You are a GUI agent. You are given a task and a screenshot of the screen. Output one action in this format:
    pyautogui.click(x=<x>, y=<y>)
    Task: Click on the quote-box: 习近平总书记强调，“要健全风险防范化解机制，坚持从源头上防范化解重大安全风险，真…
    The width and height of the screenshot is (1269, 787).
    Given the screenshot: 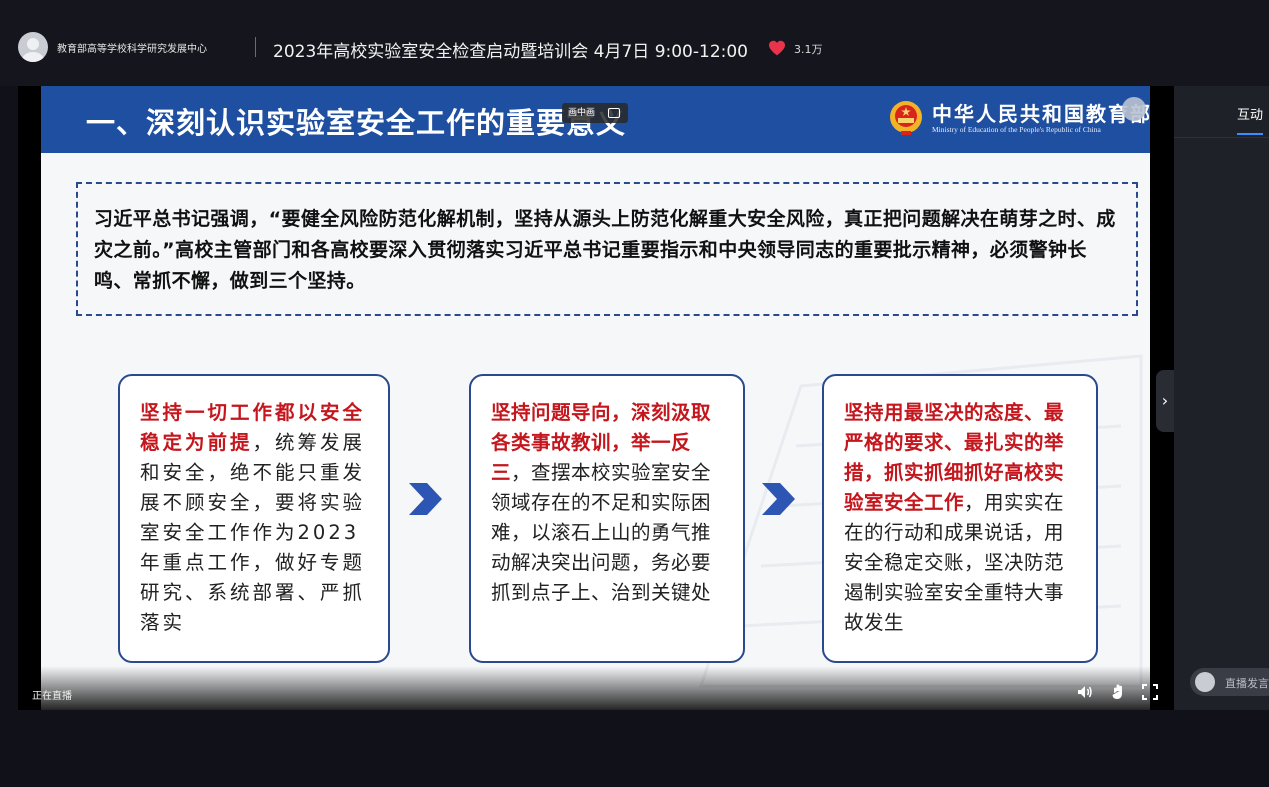 What is the action you would take?
    pyautogui.click(x=607, y=249)
    